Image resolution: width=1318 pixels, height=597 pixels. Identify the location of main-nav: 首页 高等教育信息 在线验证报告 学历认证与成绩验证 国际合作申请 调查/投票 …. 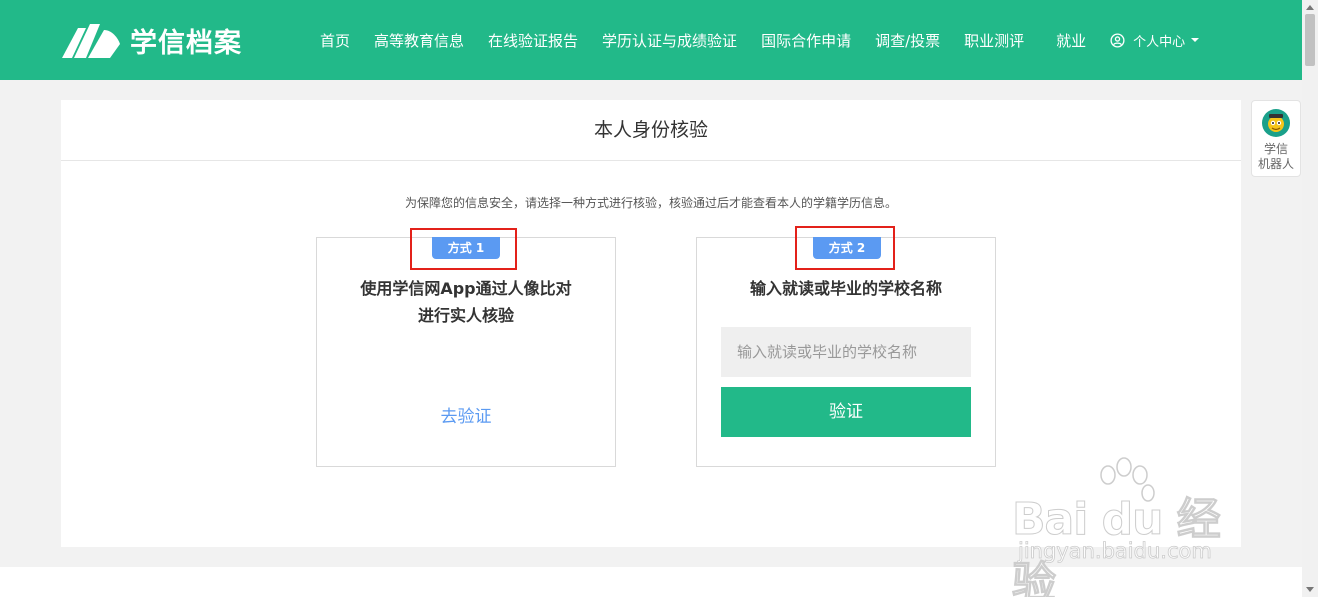
(760, 40).